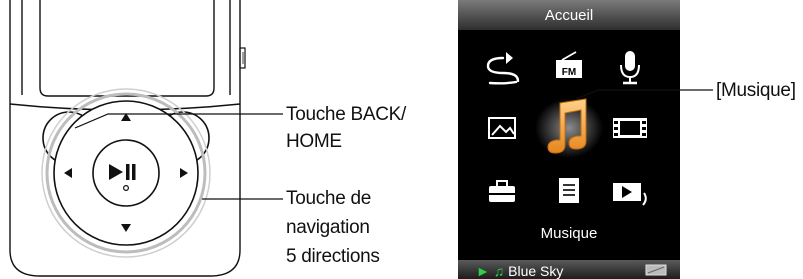  What do you see at coordinates (127, 48) in the screenshot?
I see `device-screen-frame` at bounding box center [127, 48].